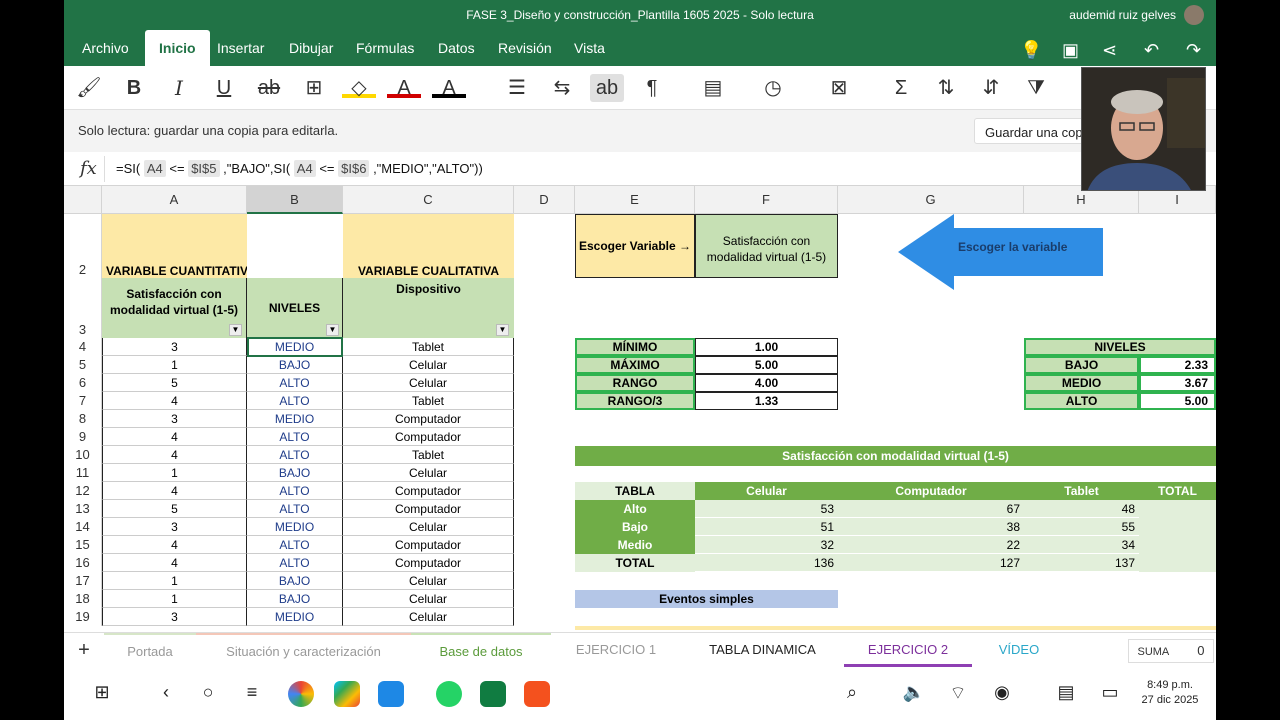 This screenshot has width=1280, height=720. What do you see at coordinates (1193, 50) in the screenshot?
I see `redo-icon: ↷` at bounding box center [1193, 50].